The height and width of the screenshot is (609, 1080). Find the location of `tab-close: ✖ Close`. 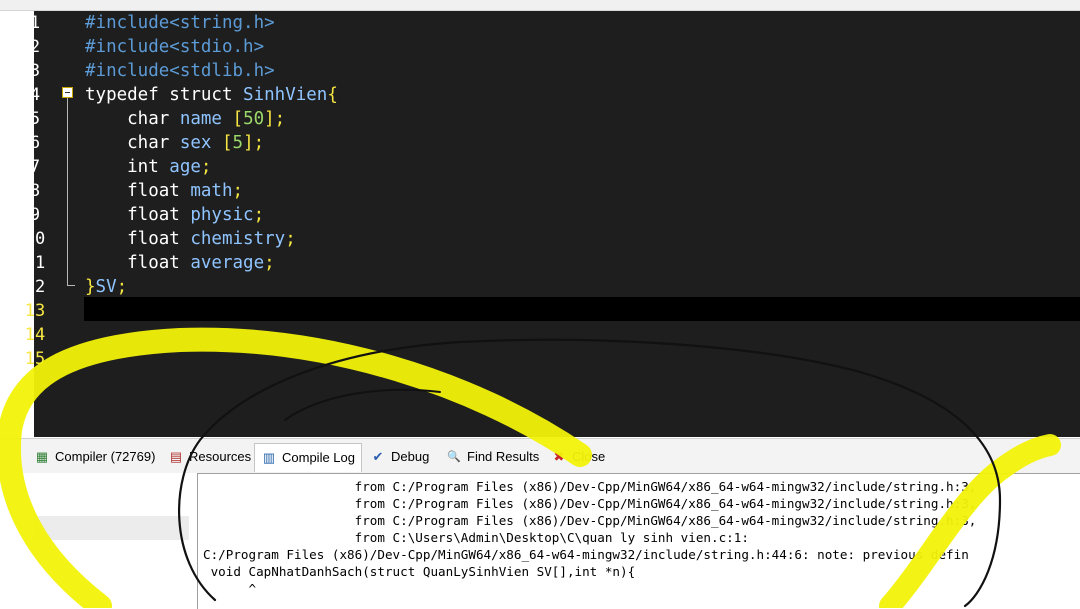

tab-close: ✖ Close is located at coordinates (578, 457).